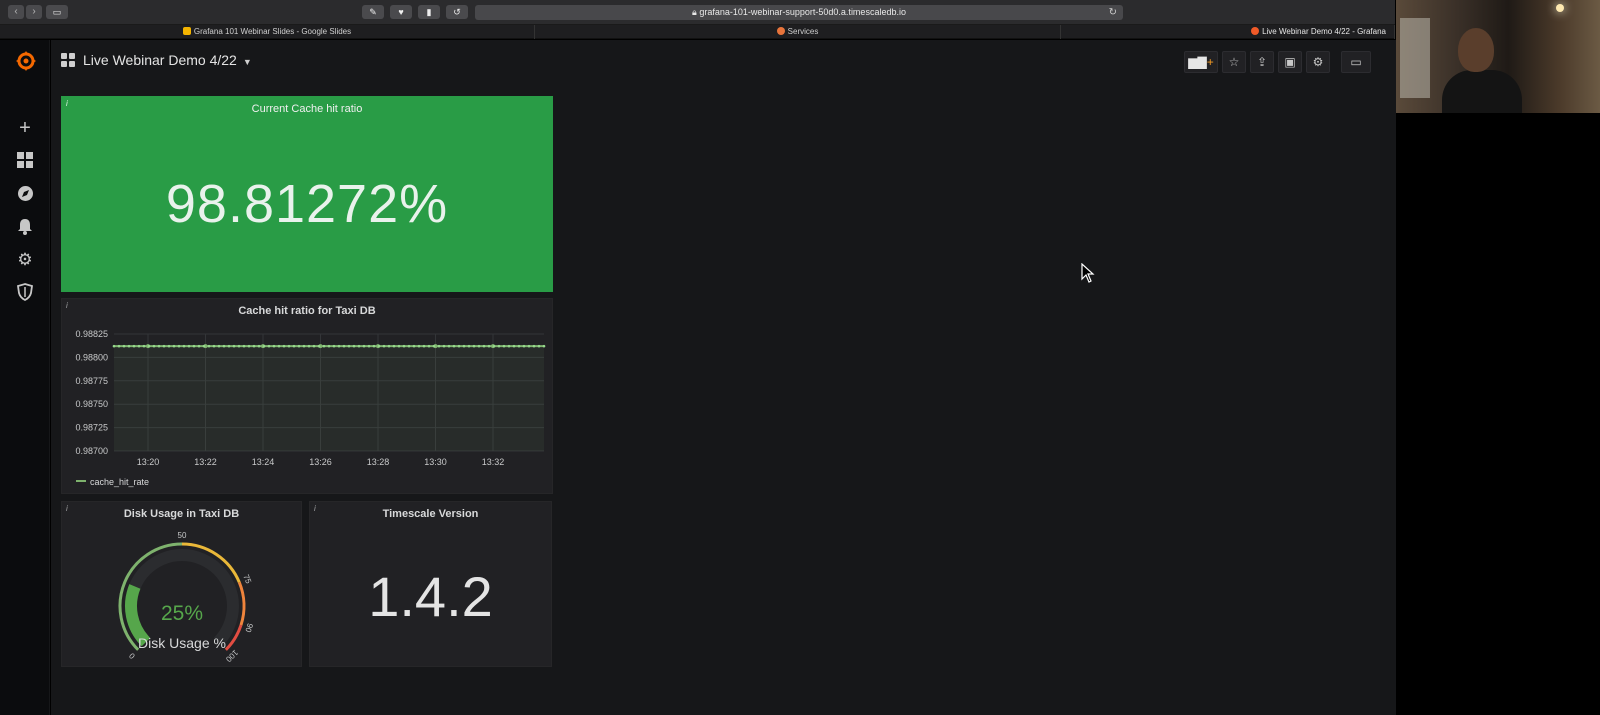 The image size is (1600, 715). What do you see at coordinates (263, 462) in the screenshot?
I see `x-tick-label: 13:24` at bounding box center [263, 462].